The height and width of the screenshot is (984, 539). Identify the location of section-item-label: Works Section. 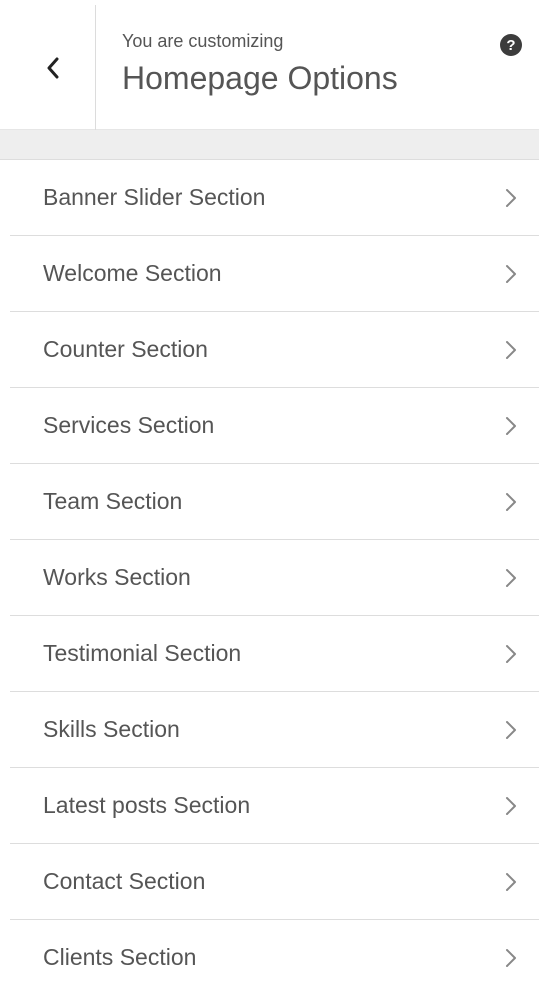
(117, 577).